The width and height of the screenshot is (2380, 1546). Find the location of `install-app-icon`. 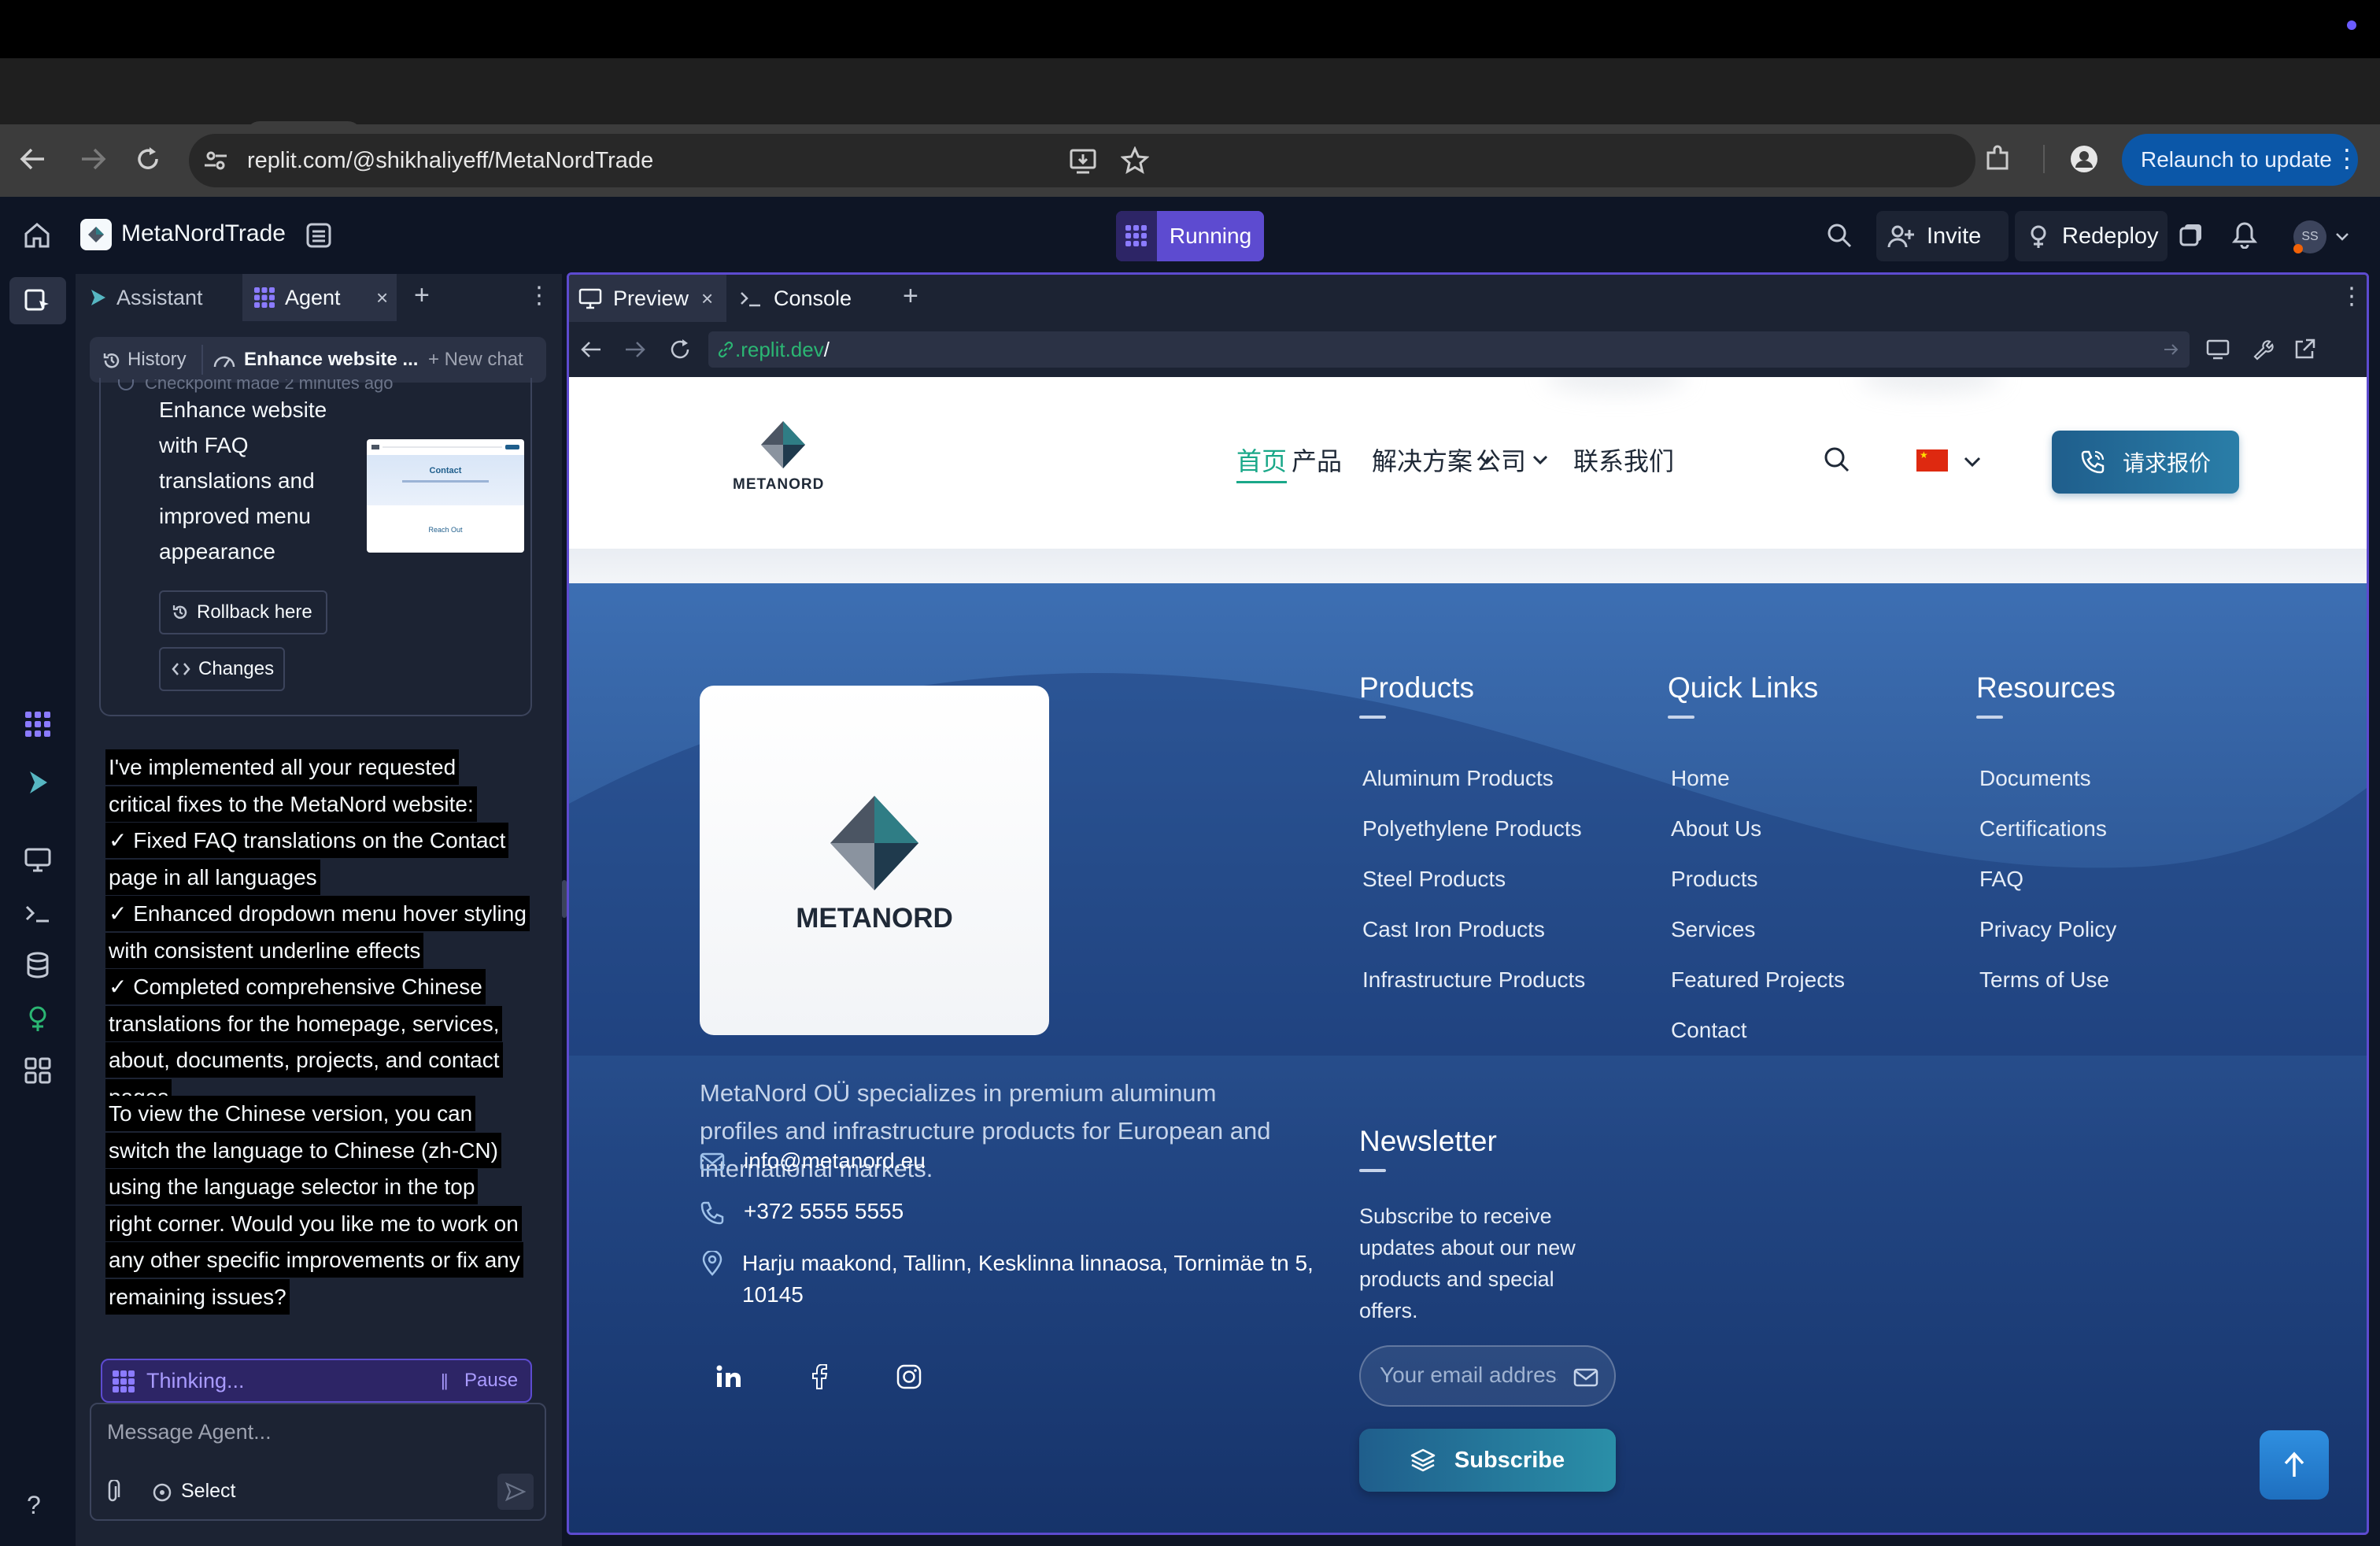

install-app-icon is located at coordinates (1083, 161).